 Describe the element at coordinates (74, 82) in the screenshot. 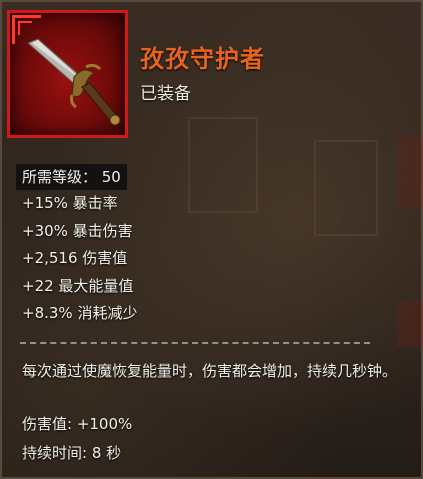

I see `dagger-icon` at that location.